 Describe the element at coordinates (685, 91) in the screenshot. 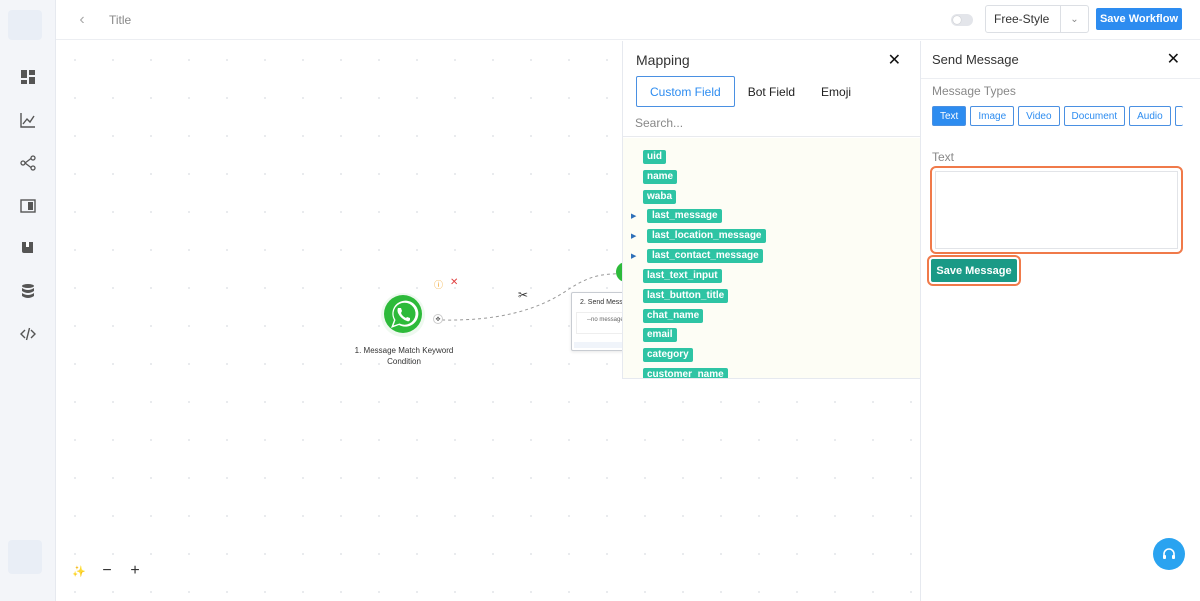

I see `tab-custom-field: Custom Field` at that location.